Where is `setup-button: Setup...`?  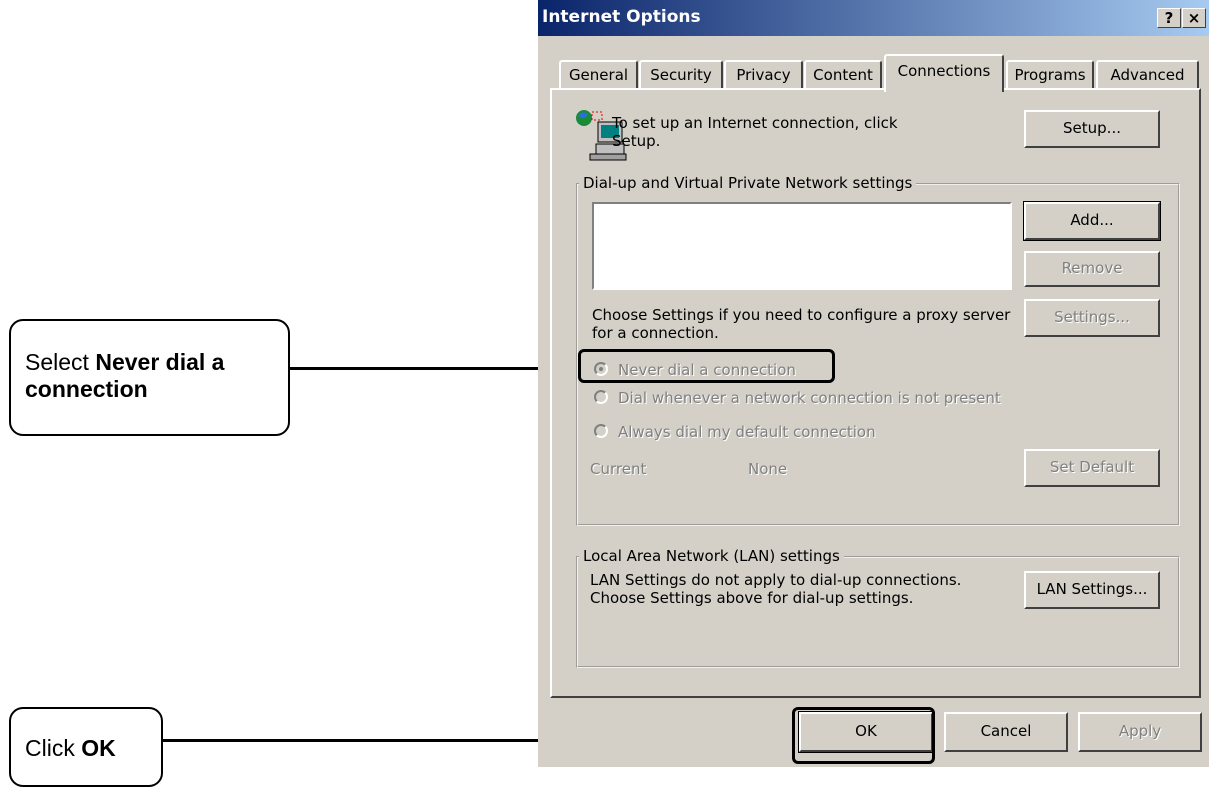
setup-button: Setup... is located at coordinates (1092, 129).